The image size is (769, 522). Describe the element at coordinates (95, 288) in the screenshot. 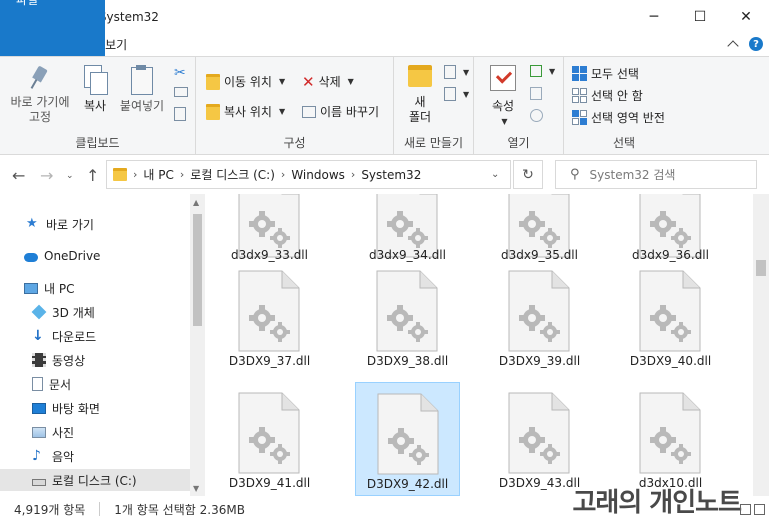

I see `nav-item-this-pc: 내 PC` at that location.